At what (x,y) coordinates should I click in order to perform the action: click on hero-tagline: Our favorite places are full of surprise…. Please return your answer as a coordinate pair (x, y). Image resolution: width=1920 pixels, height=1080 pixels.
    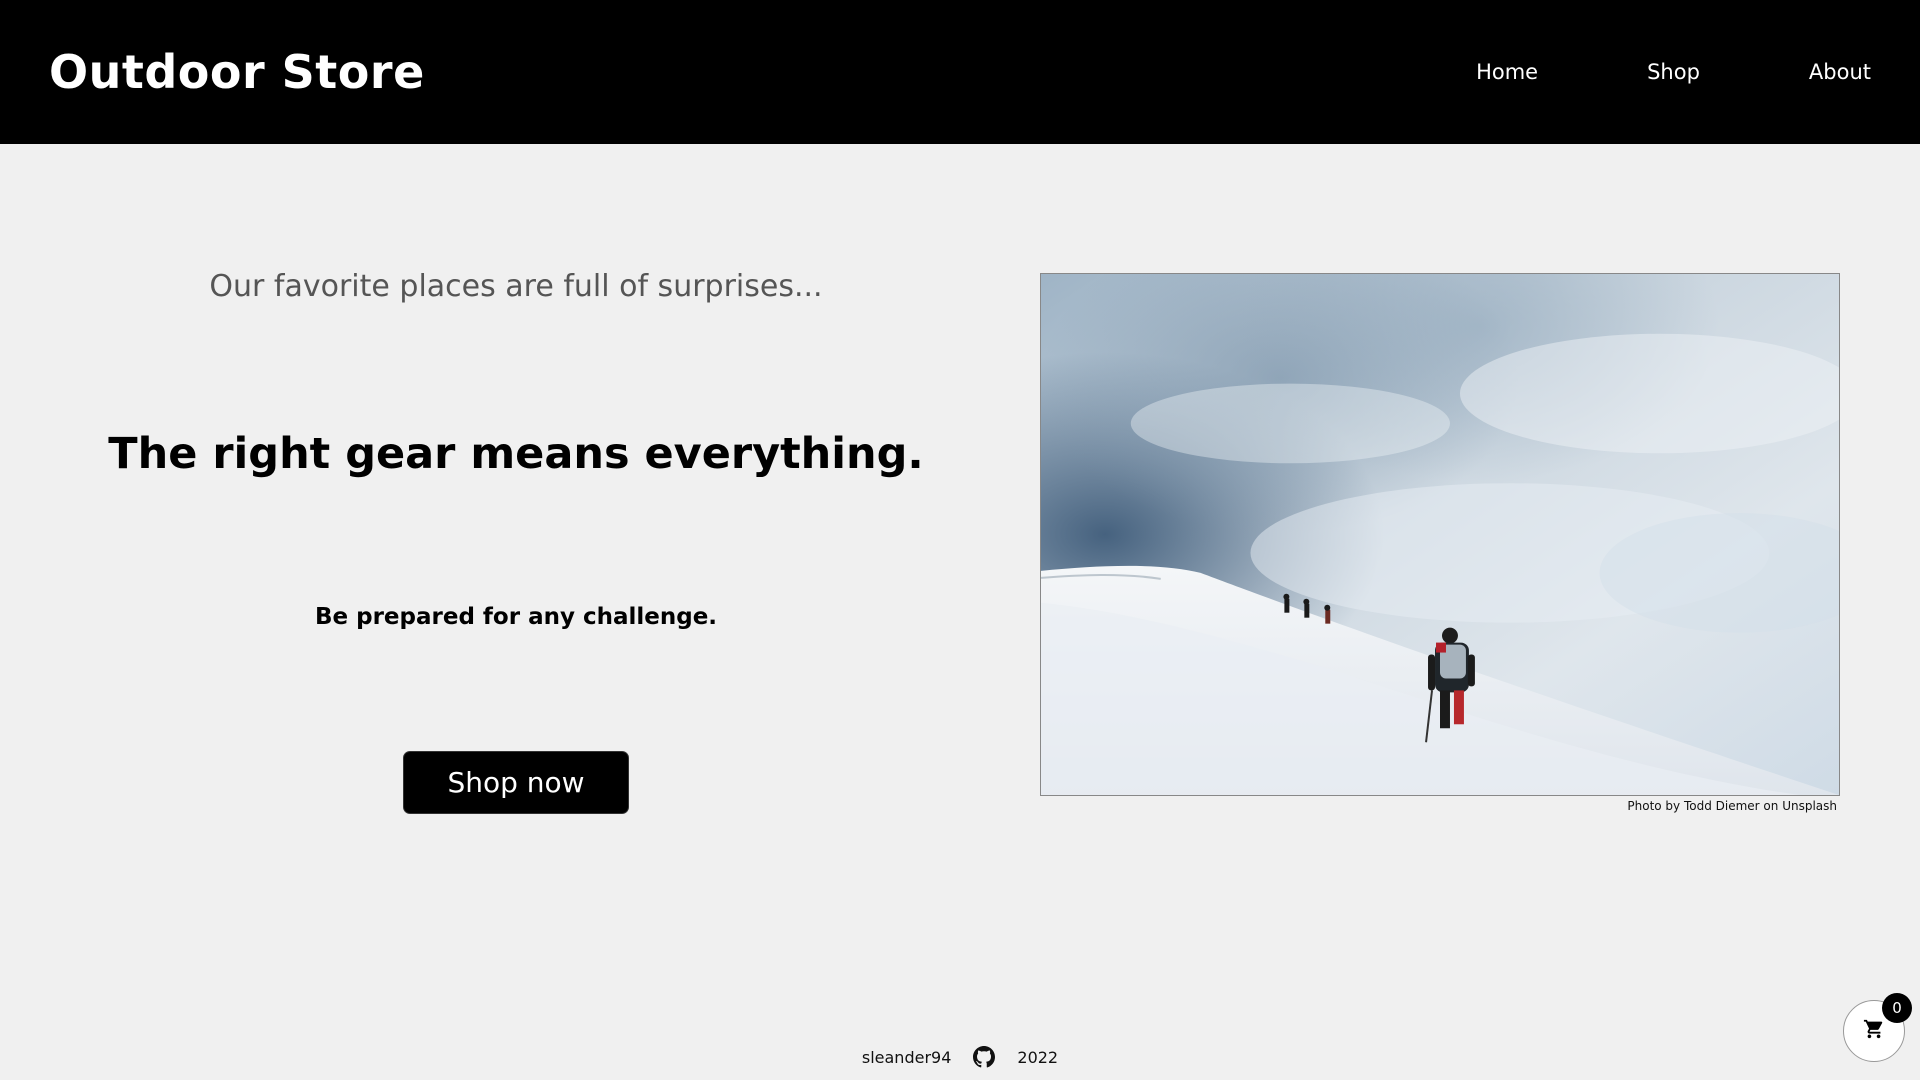
    Looking at the image, I should click on (516, 286).